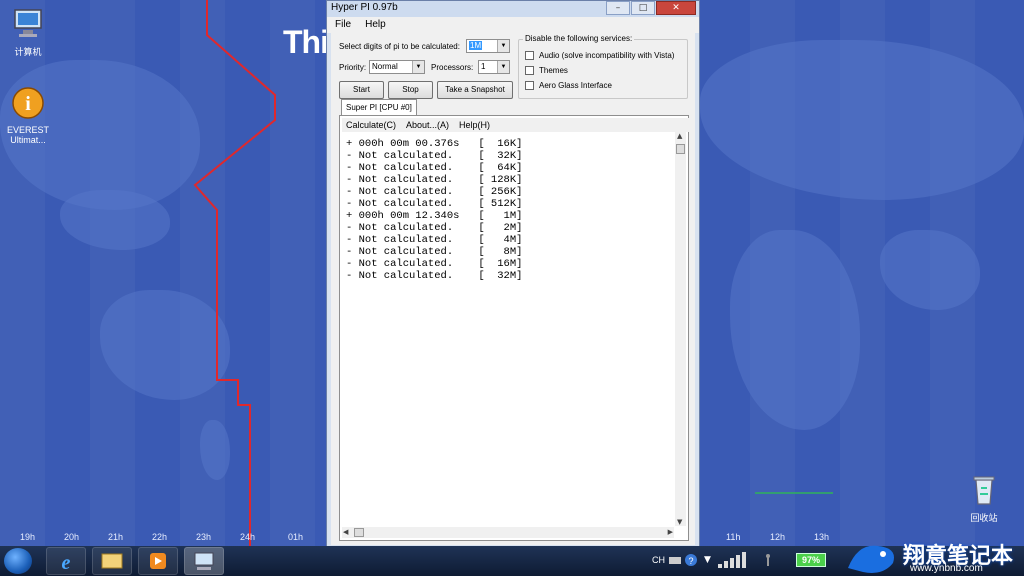 The image size is (1024, 578). Describe the element at coordinates (643, 8) in the screenshot. I see `maximize-button: □` at that location.